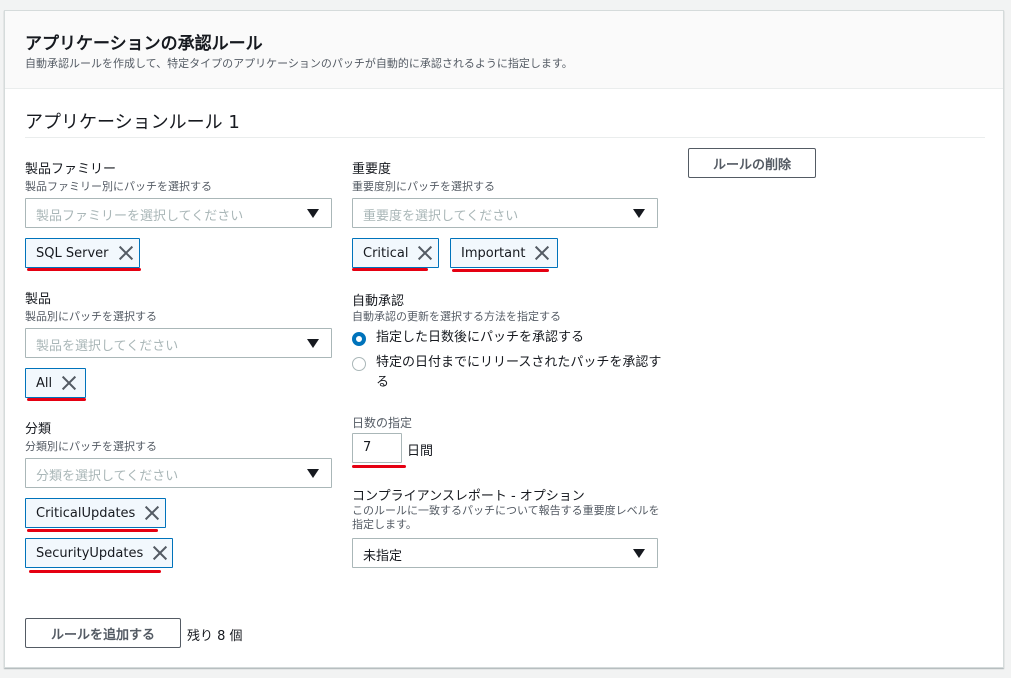 This screenshot has height=678, width=1011. What do you see at coordinates (505, 137) in the screenshot?
I see `divider` at bounding box center [505, 137].